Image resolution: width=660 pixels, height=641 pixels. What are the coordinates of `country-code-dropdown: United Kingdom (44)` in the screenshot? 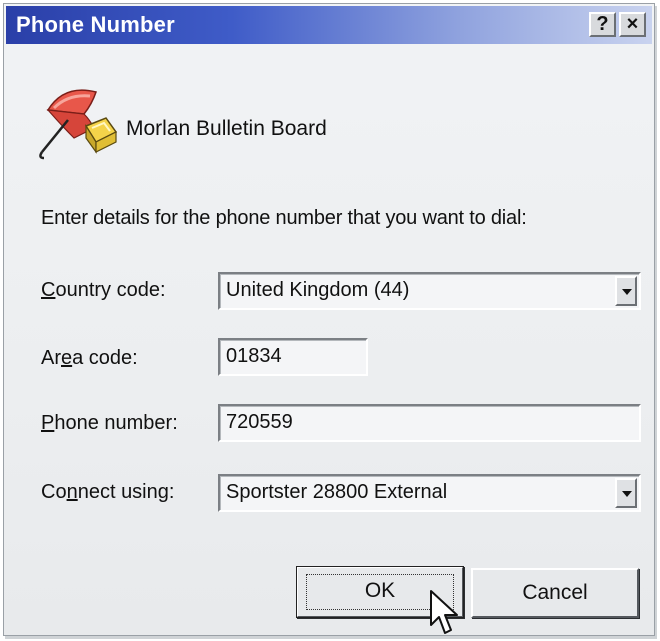 It's located at (429, 291).